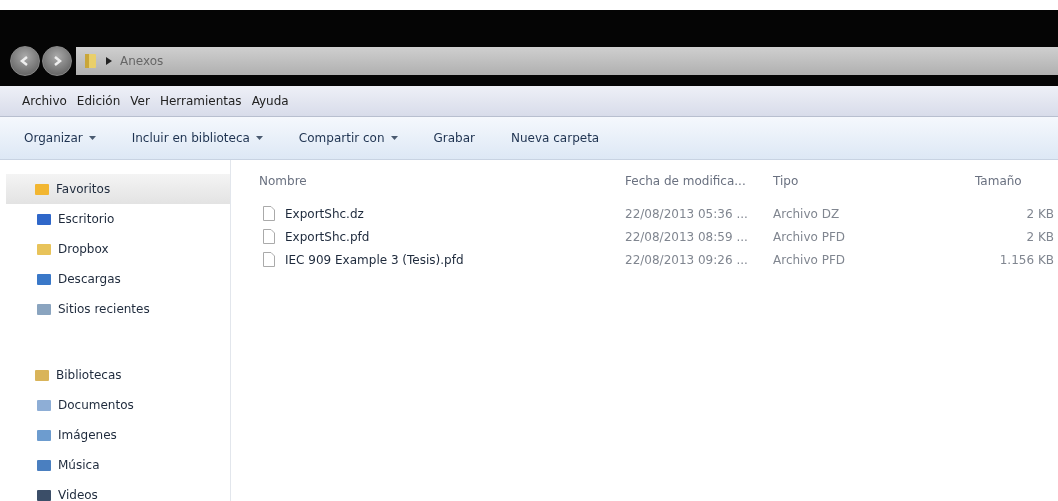 This screenshot has width=1058, height=501. What do you see at coordinates (270, 101) in the screenshot?
I see `menu-item: Ayuda` at bounding box center [270, 101].